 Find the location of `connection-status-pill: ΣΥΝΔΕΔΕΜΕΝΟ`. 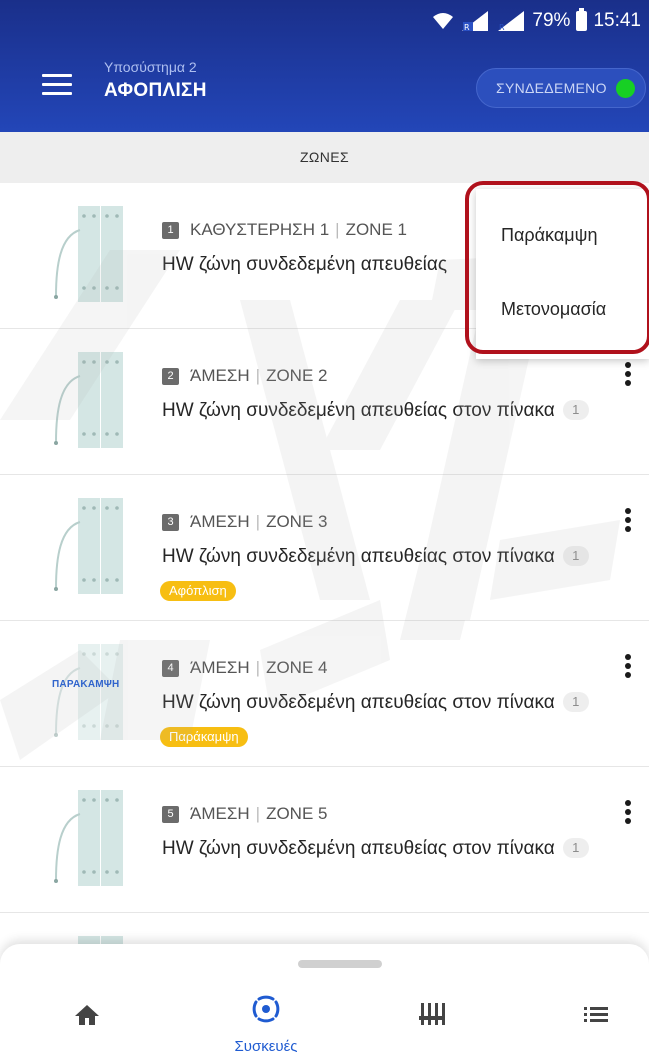

connection-status-pill: ΣΥΝΔΕΔΕΜΕΝΟ is located at coordinates (561, 88).